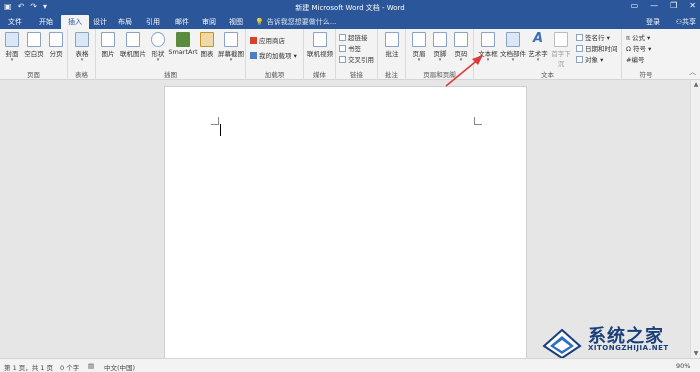 This screenshot has width=700, height=372. What do you see at coordinates (153, 22) in the screenshot?
I see `tab-references: 引用` at bounding box center [153, 22].